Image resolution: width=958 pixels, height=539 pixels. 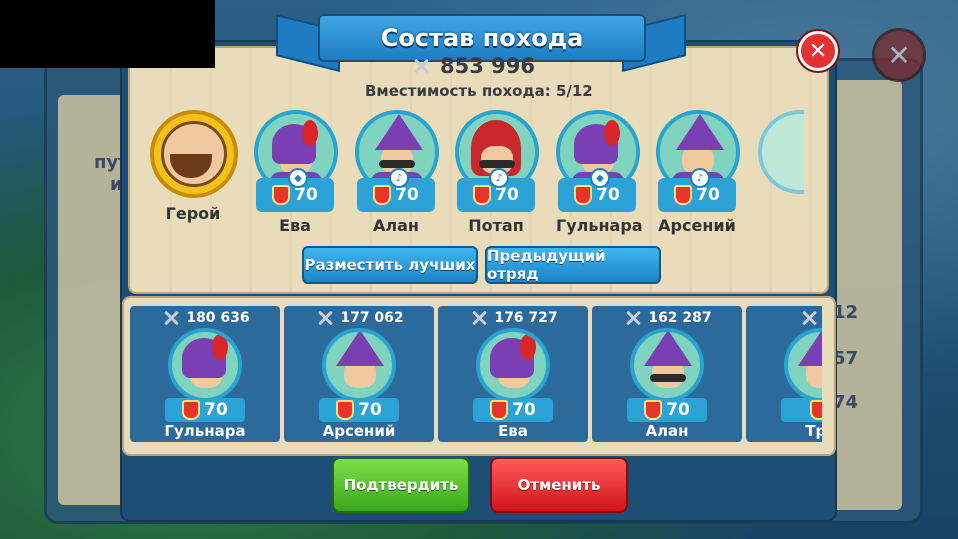 What do you see at coordinates (107, 34) in the screenshot?
I see `redacted-area` at bounding box center [107, 34].